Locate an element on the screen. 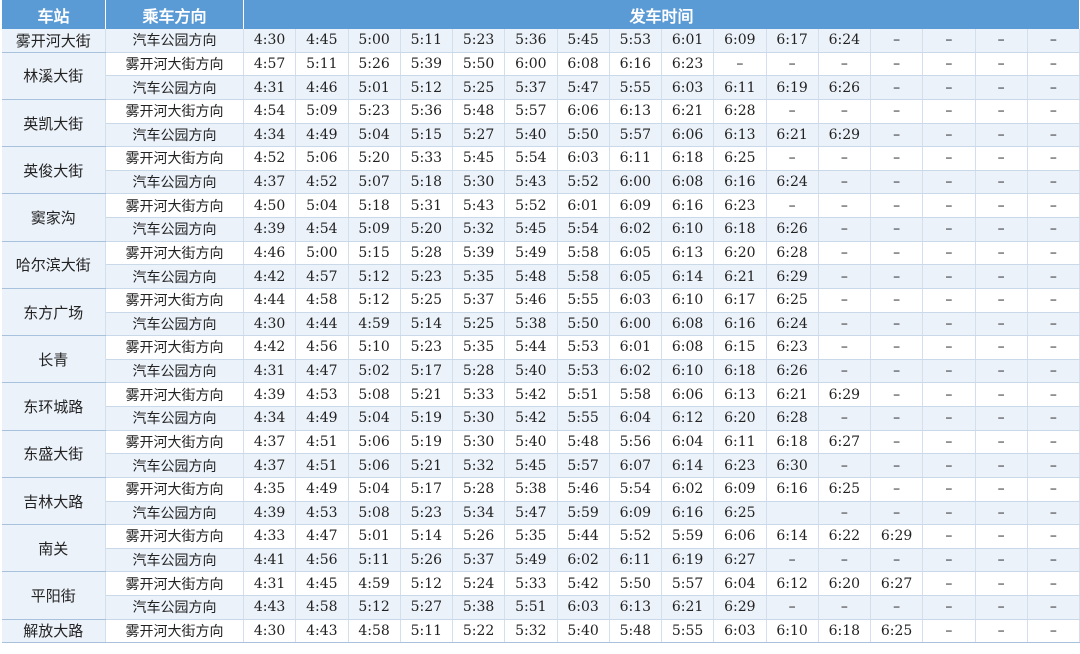 This screenshot has width=1080, height=654. time-cell: 6:23 is located at coordinates (688, 64).